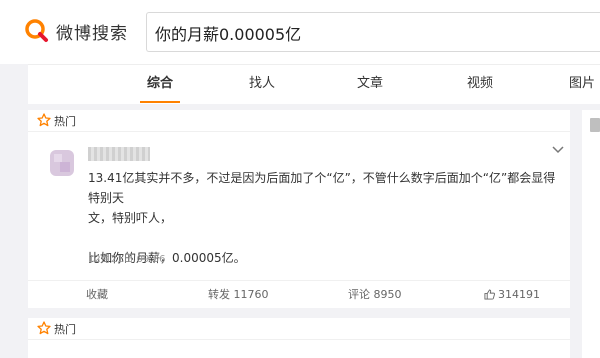 The height and width of the screenshot is (358, 600). Describe the element at coordinates (119, 154) in the screenshot. I see `username-blurred` at that location.